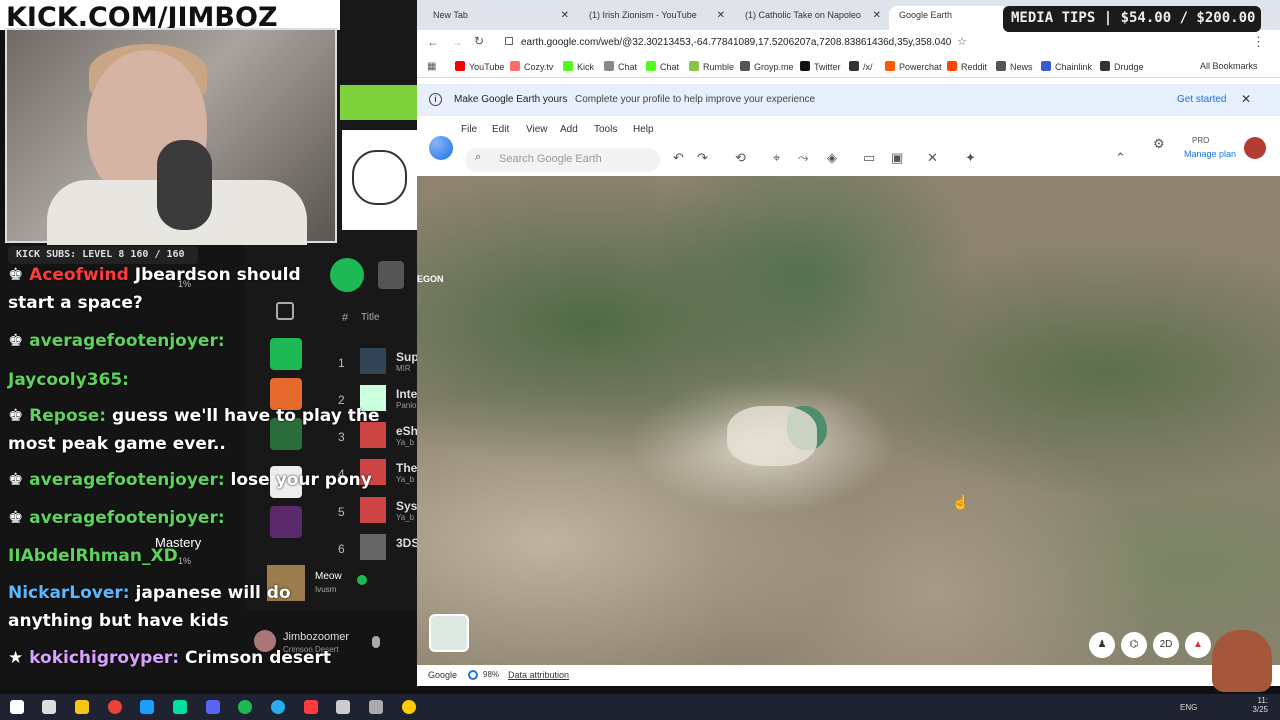  What do you see at coordinates (776, 158) in the screenshot?
I see `placemark-icon: ⌖` at bounding box center [776, 158].